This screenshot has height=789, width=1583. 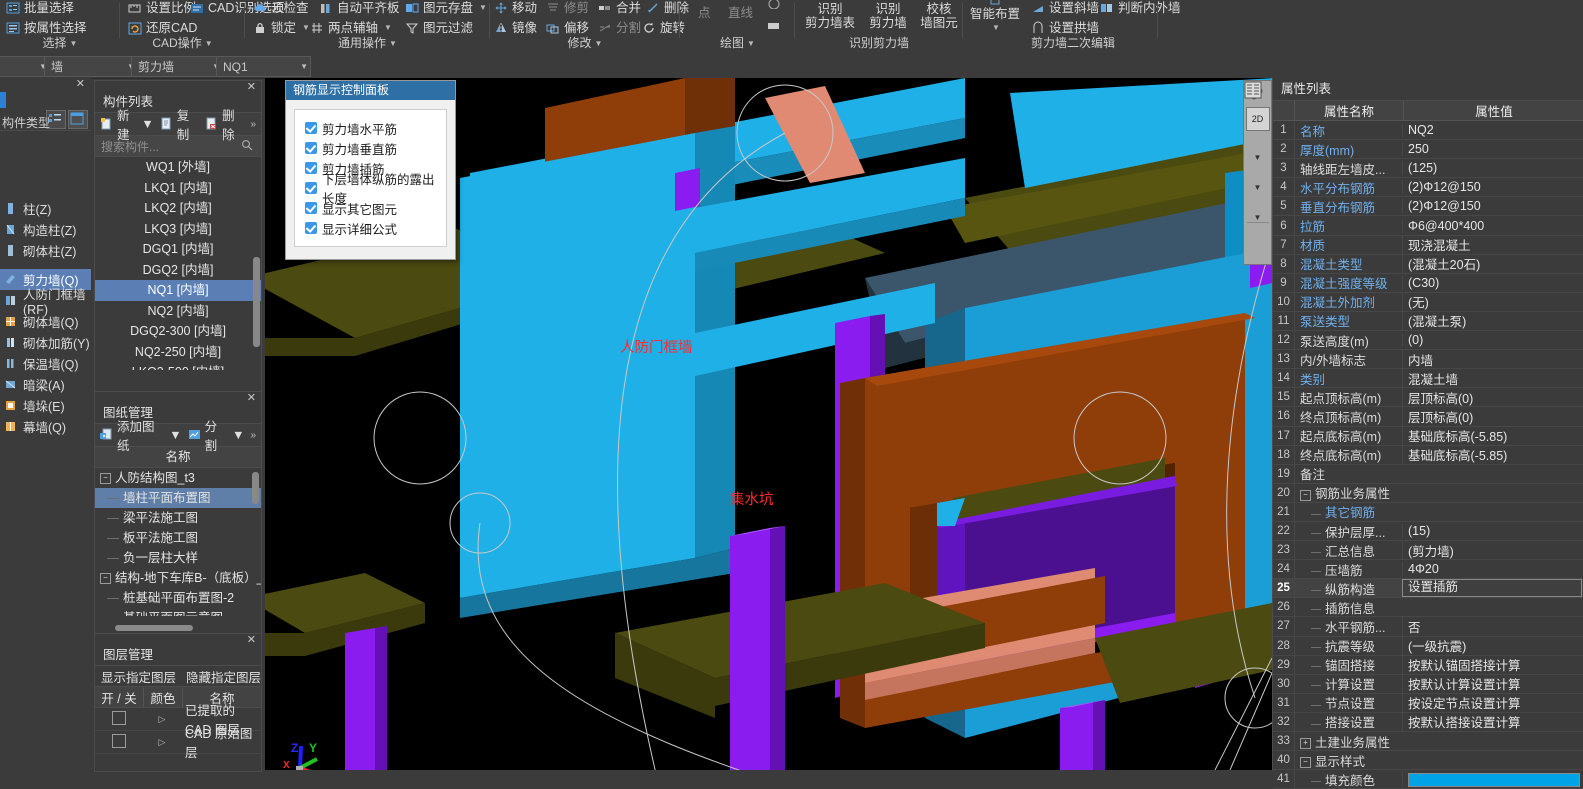 What do you see at coordinates (1257, 119) in the screenshot?
I see `view-2d-icon: 2D` at bounding box center [1257, 119].